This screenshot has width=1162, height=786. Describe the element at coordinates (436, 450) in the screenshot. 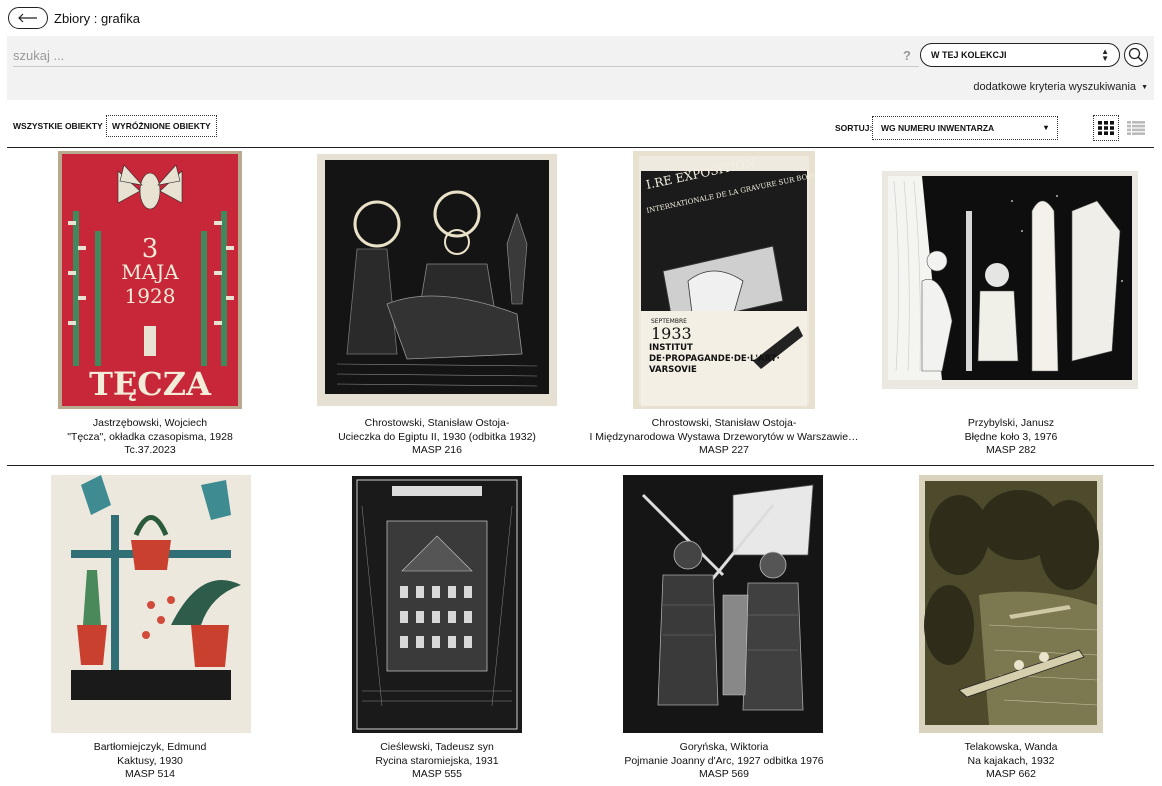

I see `item-inventory-number: MASP 216` at that location.